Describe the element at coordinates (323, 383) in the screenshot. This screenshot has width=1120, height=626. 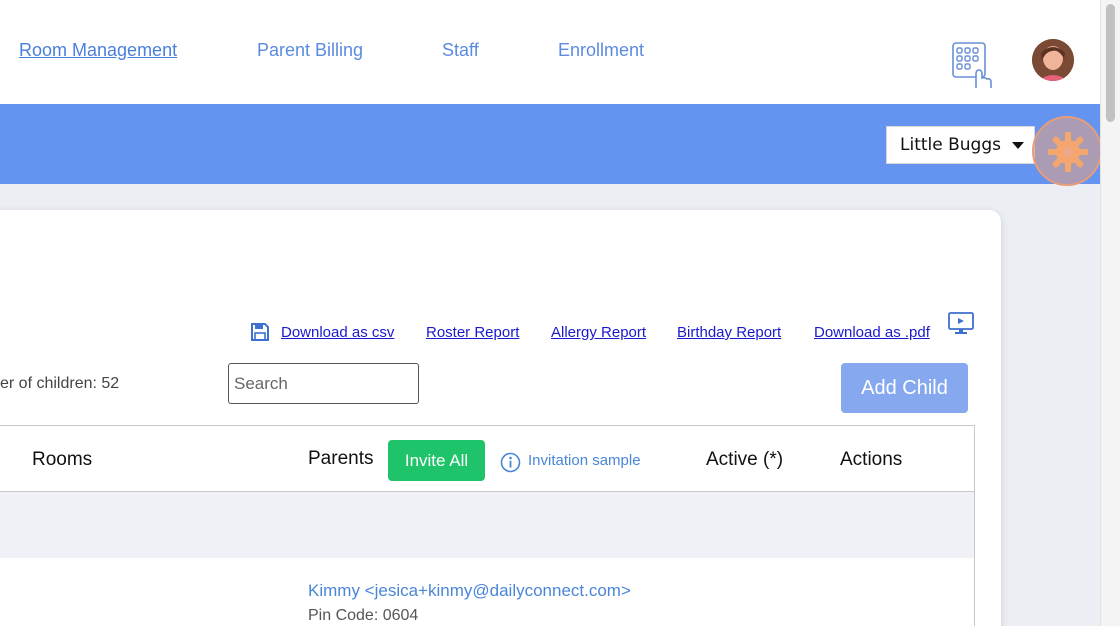
I see `search-input` at that location.